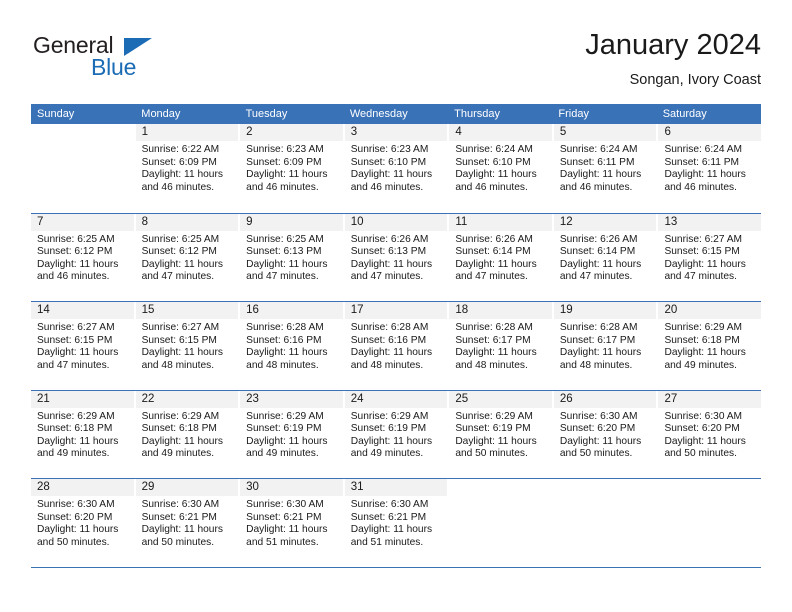  I want to click on day-number: 22, so click(187, 399).